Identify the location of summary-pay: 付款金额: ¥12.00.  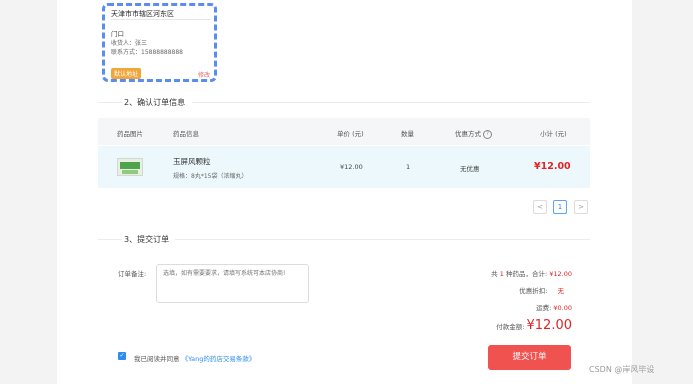
(534, 325).